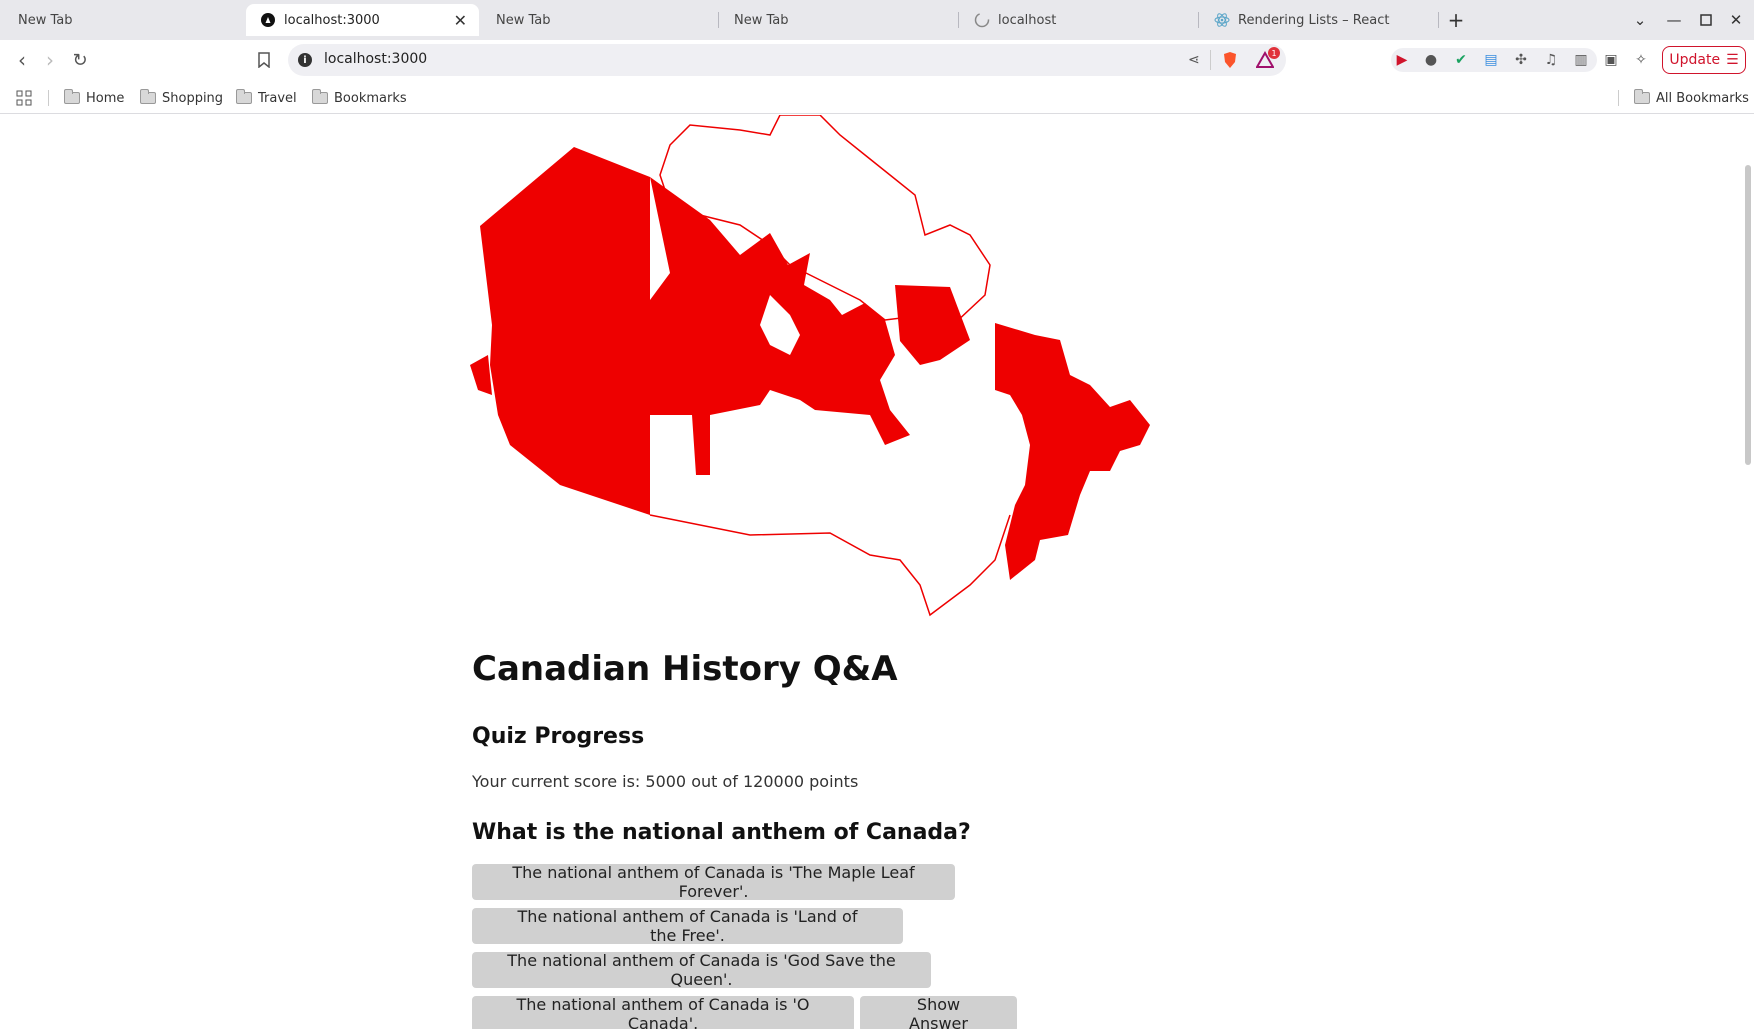 The height and width of the screenshot is (1029, 1754). I want to click on tab-localhost-3000: localhost:3000 ✕, so click(362, 20).